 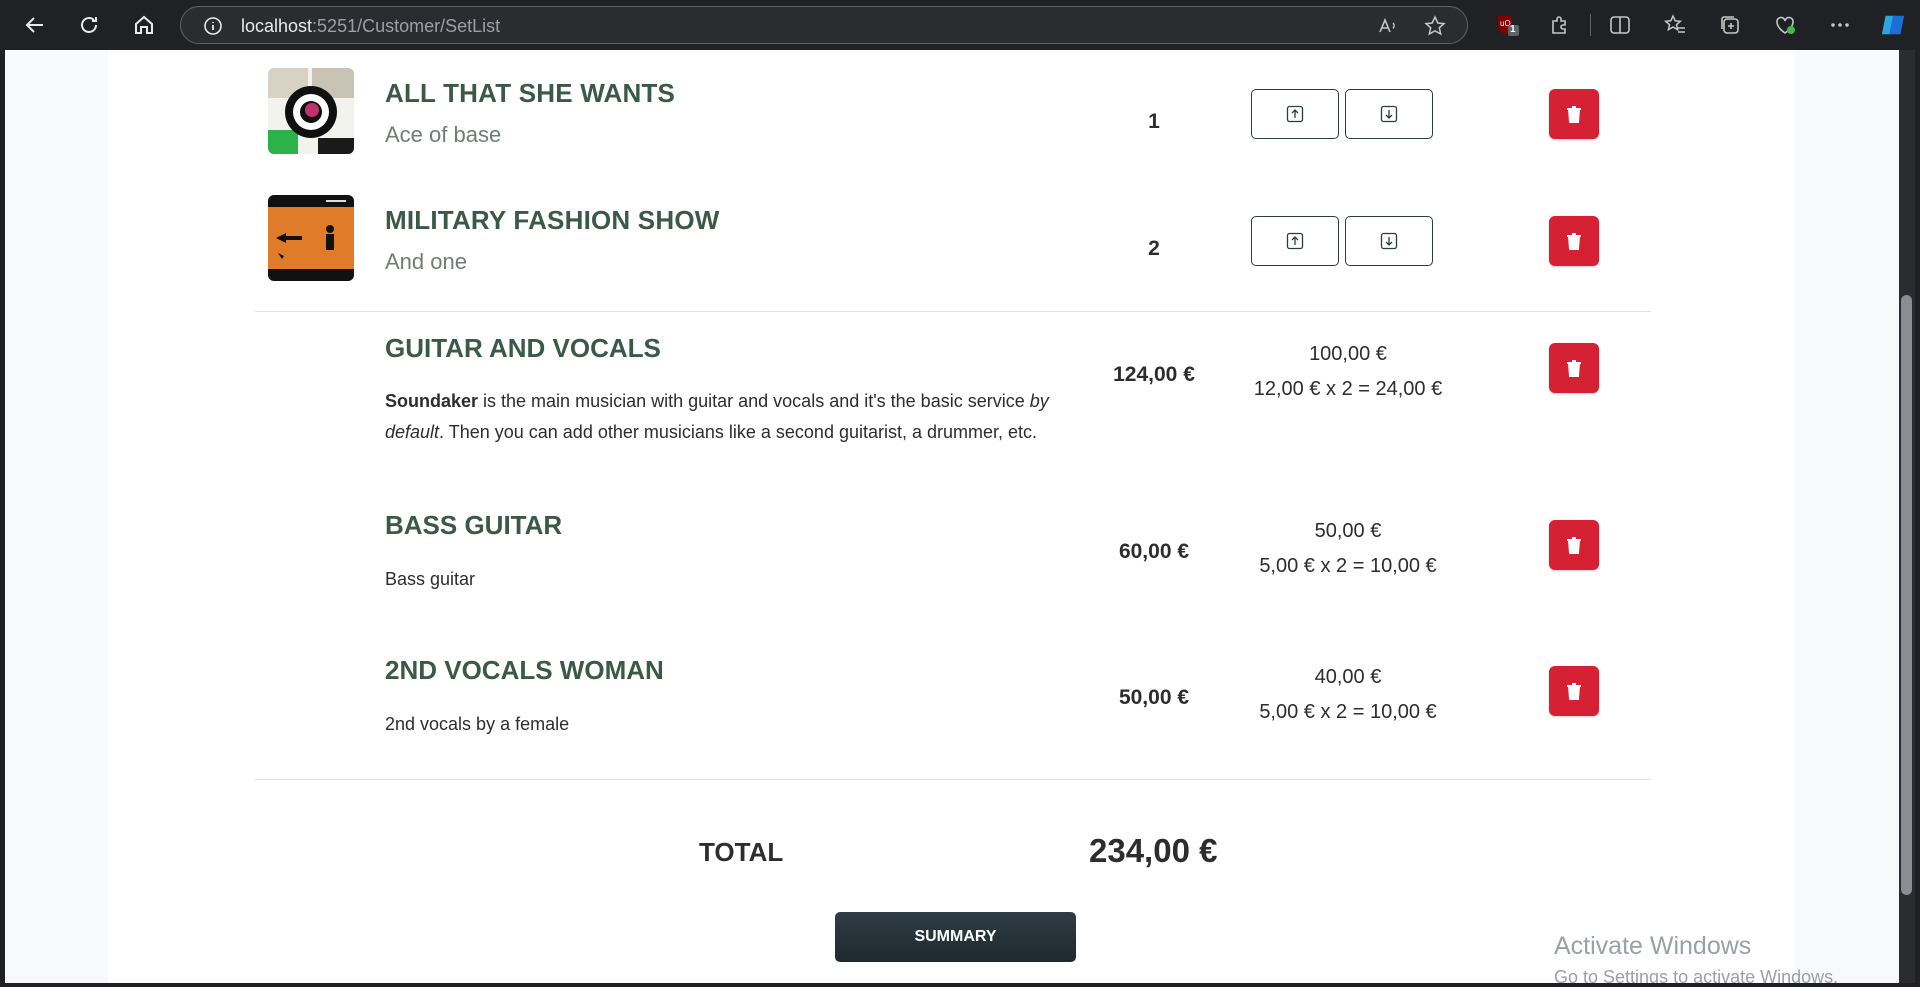 I want to click on song-artist: And one, so click(x=426, y=261).